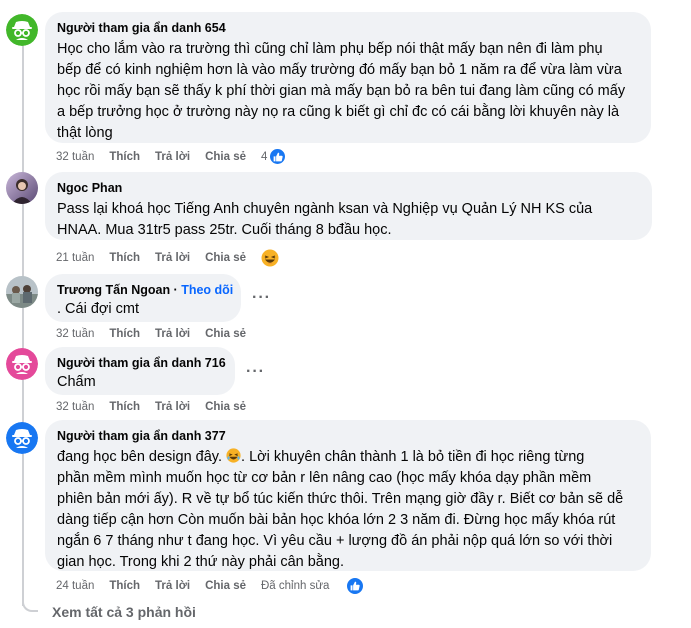  Describe the element at coordinates (141, 363) in the screenshot. I see `comment-author: Người tham gia ẩn danh 716` at that location.